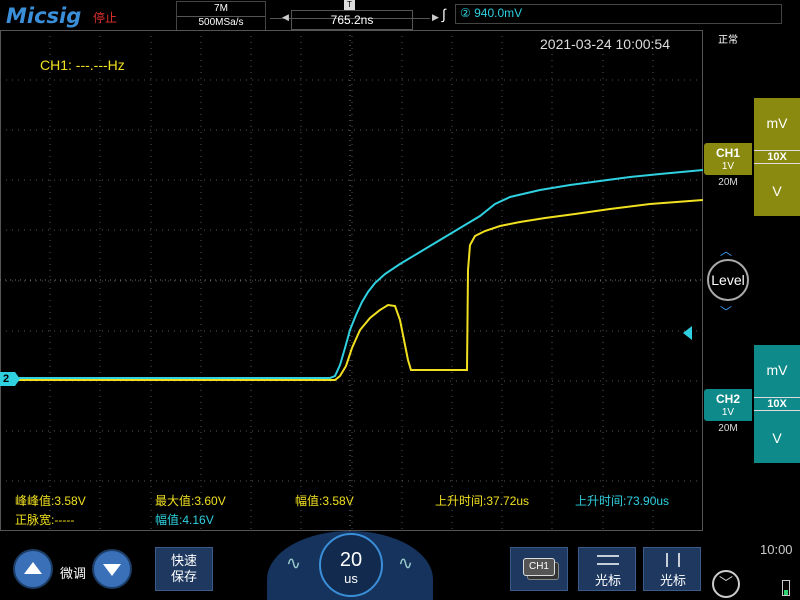  What do you see at coordinates (465, 13) in the screenshot?
I see `trigger-source-marker: ②` at bounding box center [465, 13].